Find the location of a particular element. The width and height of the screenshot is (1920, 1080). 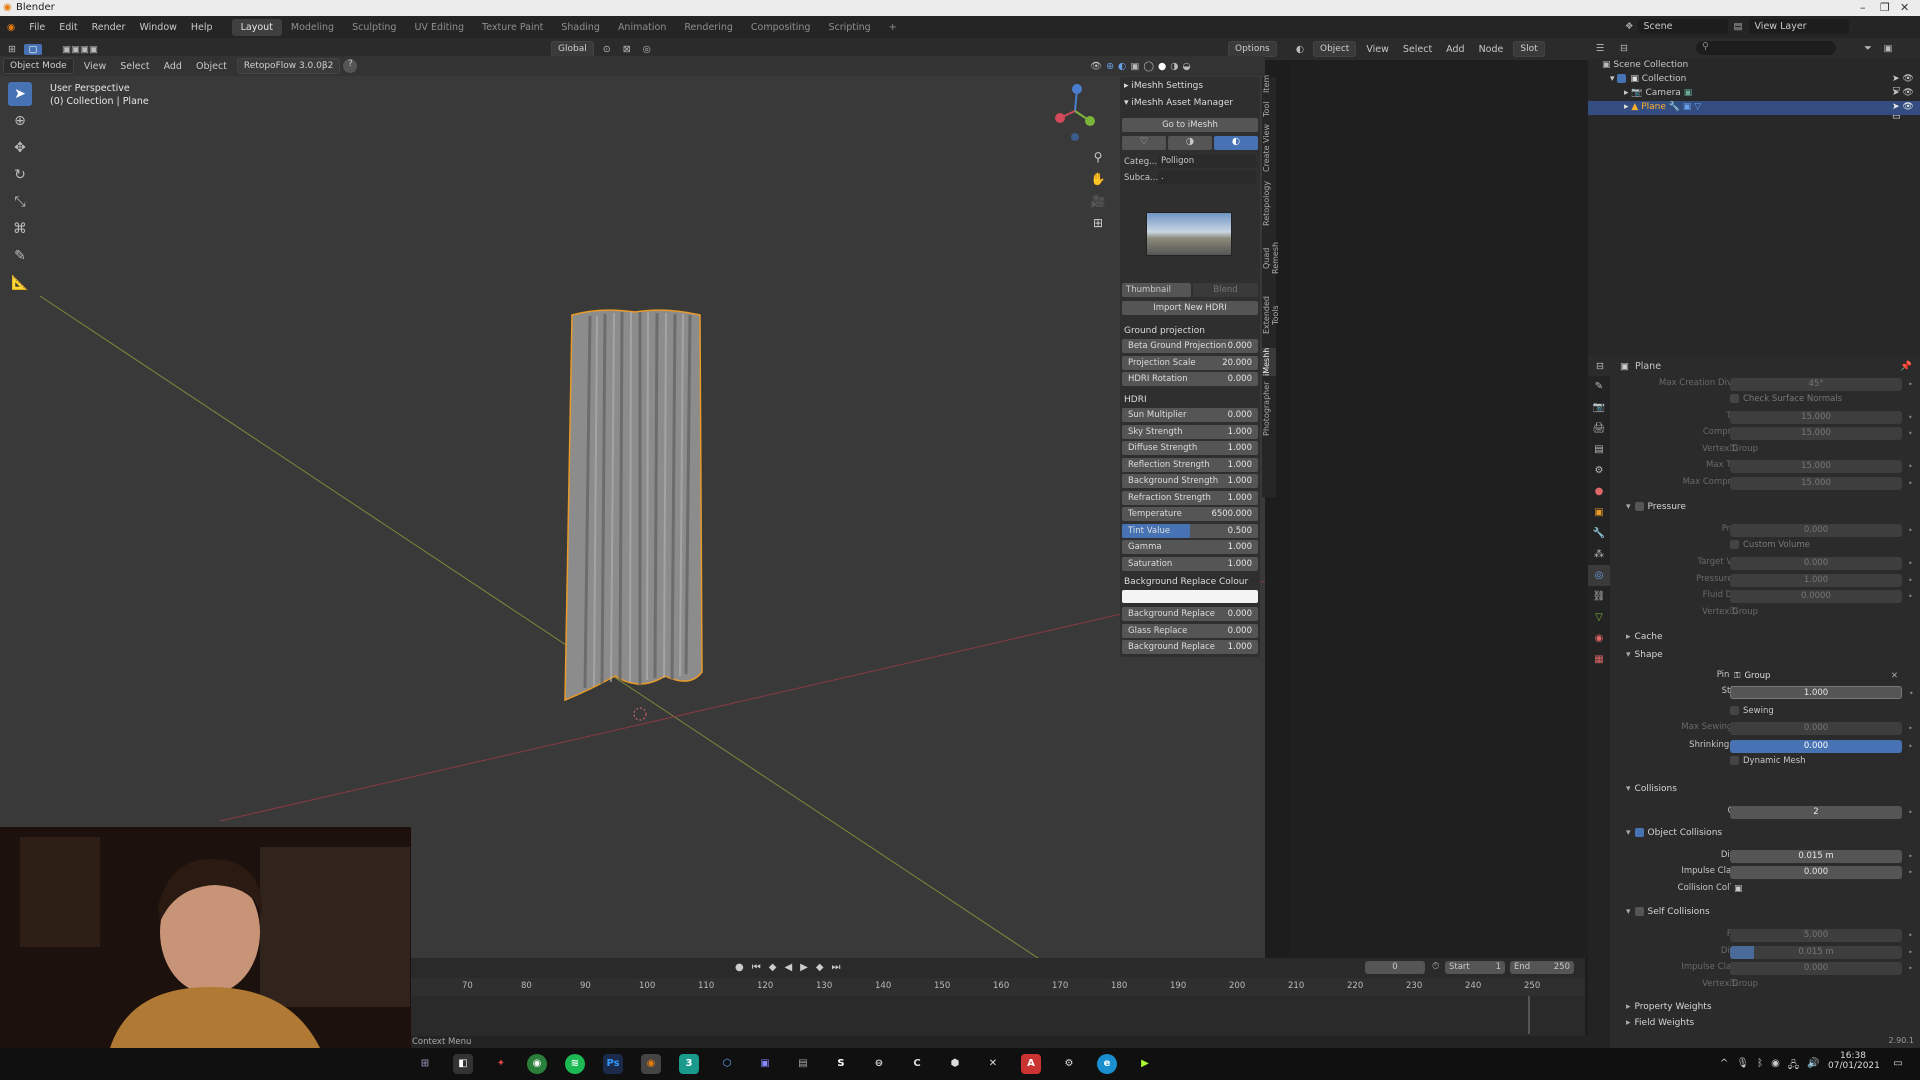

keyframe-prev-icon: ◆ is located at coordinates (773, 967).